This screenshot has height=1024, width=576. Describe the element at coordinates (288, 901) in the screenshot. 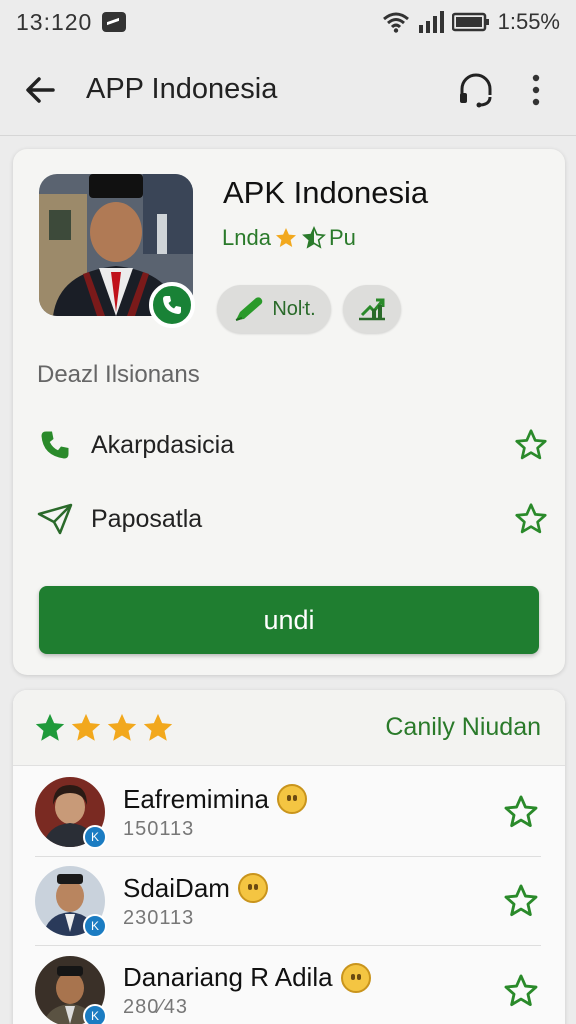

I see `review-item: K SdaiDam 230113` at that location.